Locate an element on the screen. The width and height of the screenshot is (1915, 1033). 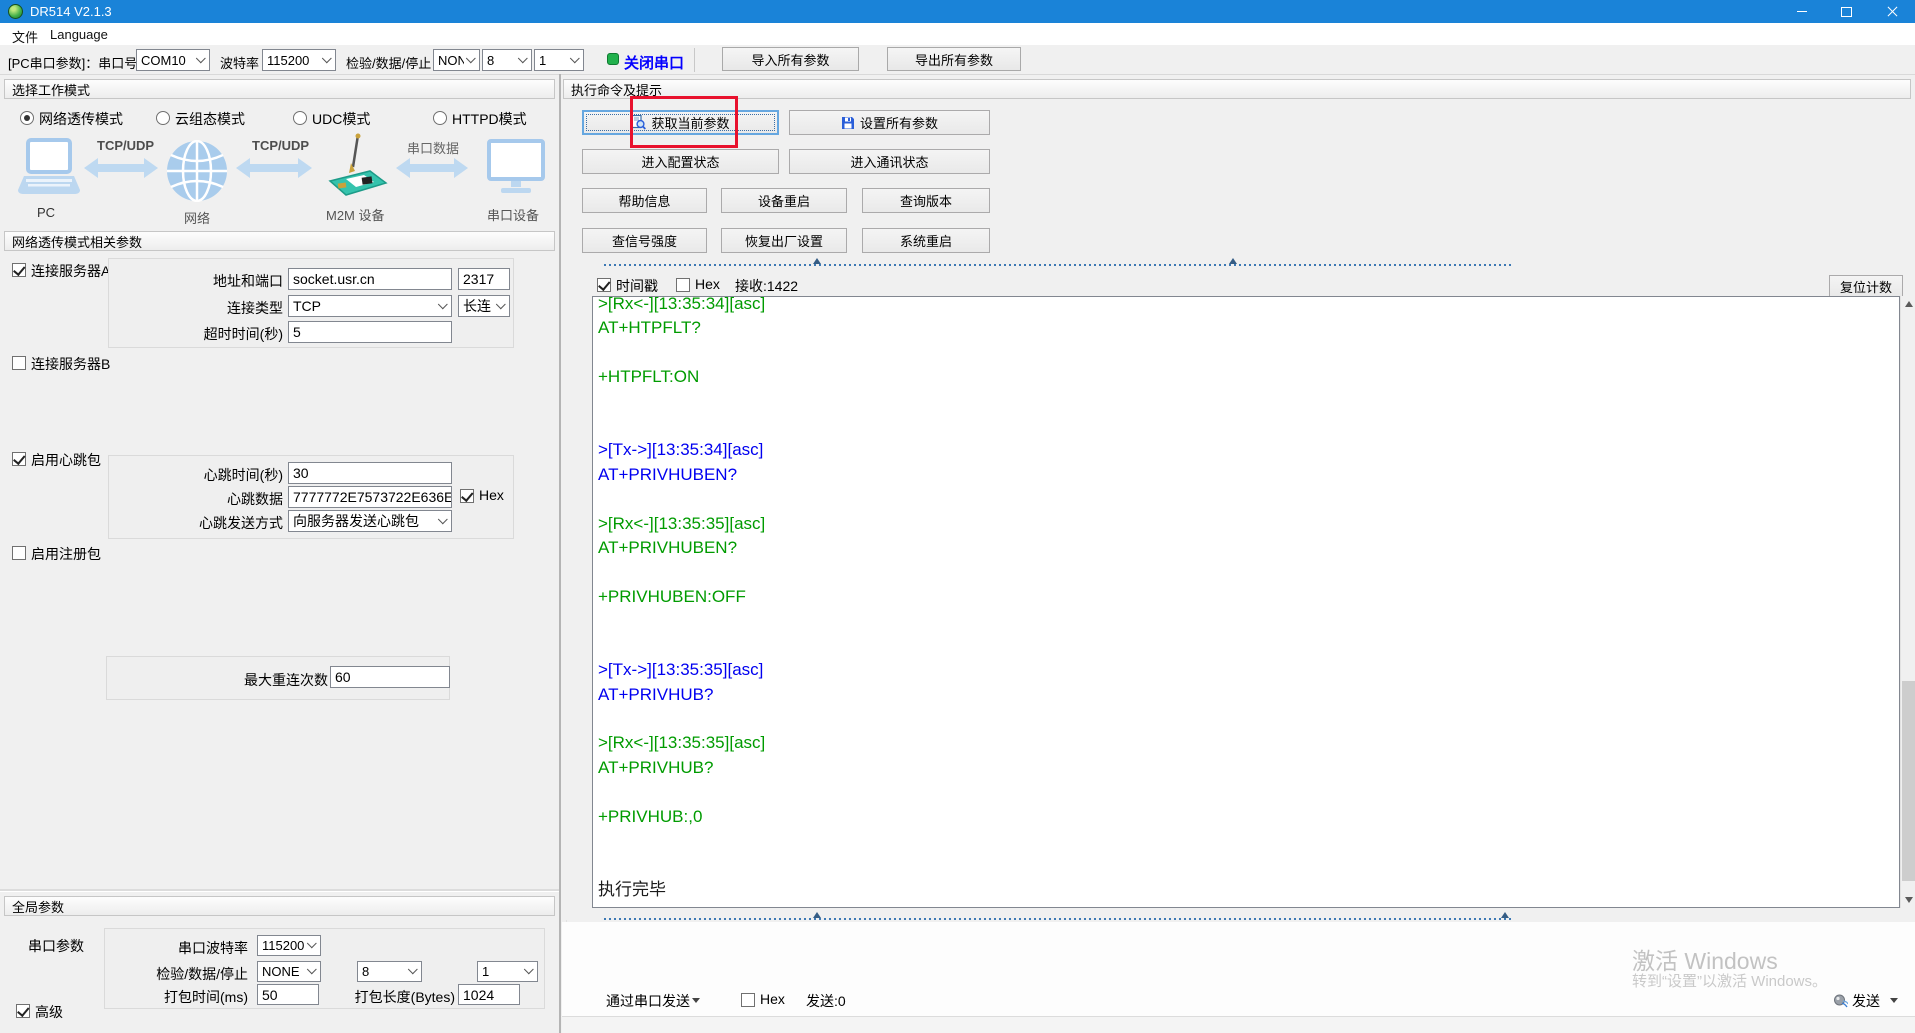
parity-select: NONI is located at coordinates (456, 60).